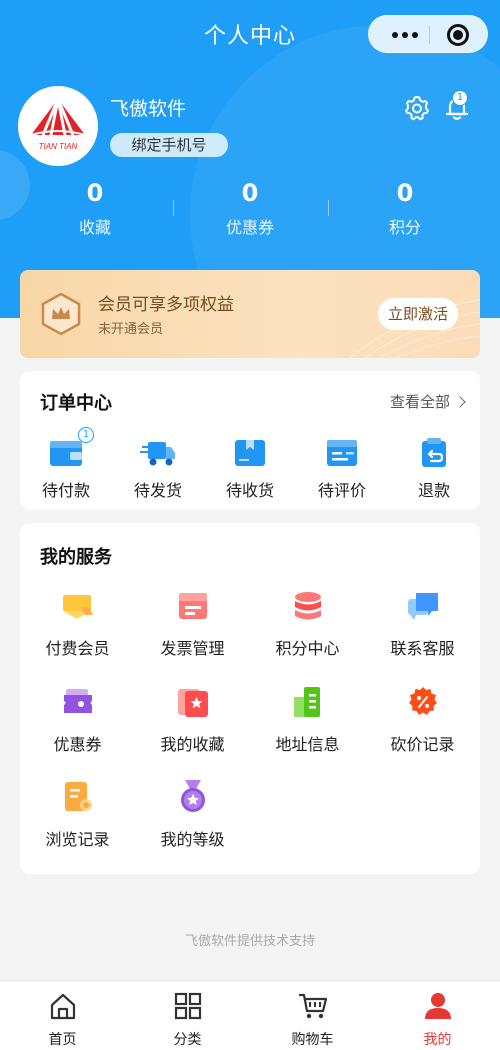 The width and height of the screenshot is (500, 1050). What do you see at coordinates (434, 469) in the screenshot?
I see `order-refund: 退款` at bounding box center [434, 469].